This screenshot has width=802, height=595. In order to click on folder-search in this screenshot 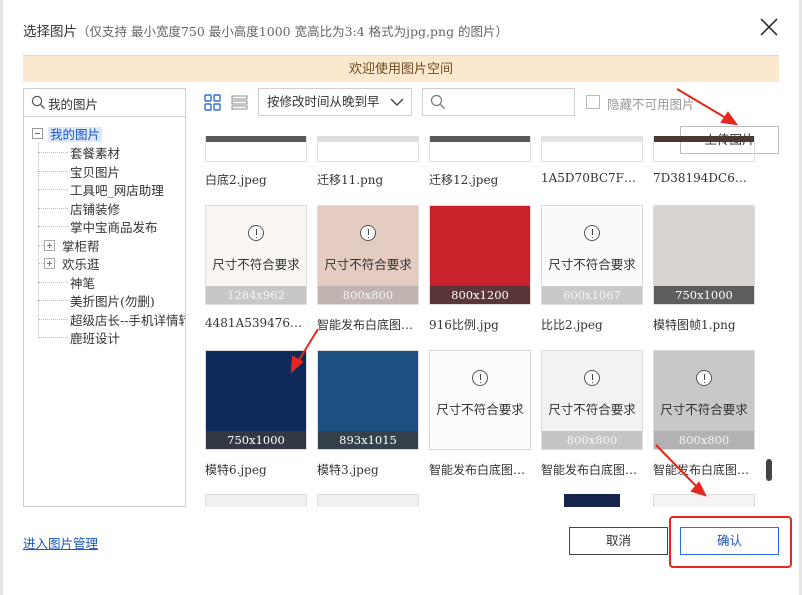, I will do `click(104, 103)`.